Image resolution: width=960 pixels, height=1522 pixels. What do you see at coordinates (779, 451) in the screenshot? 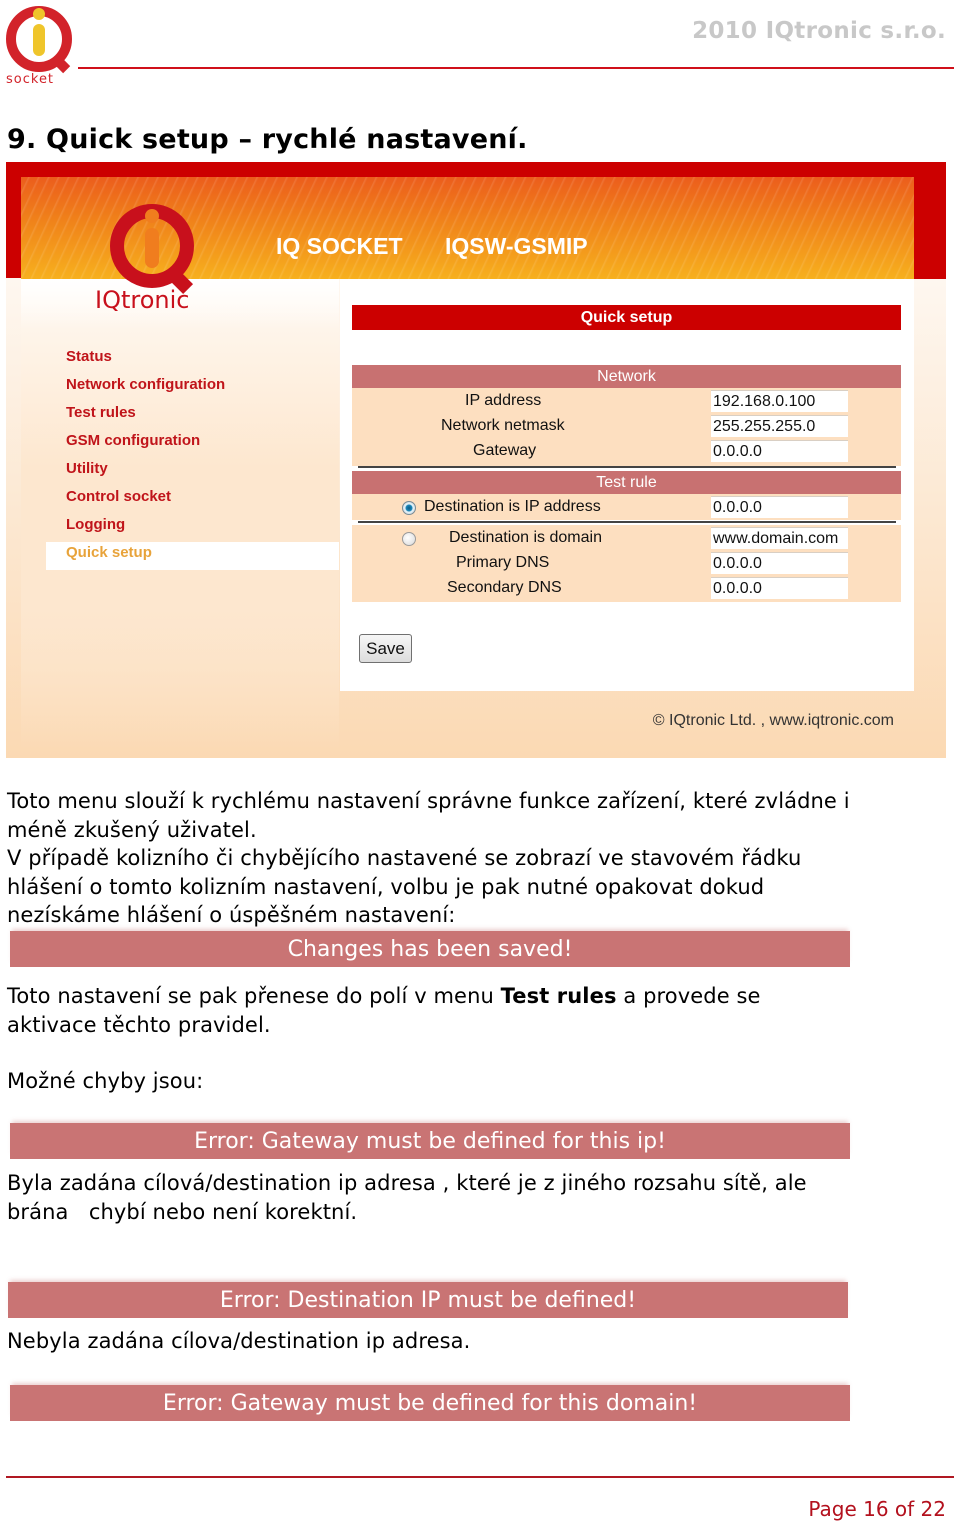
I see `gateway-input` at bounding box center [779, 451].